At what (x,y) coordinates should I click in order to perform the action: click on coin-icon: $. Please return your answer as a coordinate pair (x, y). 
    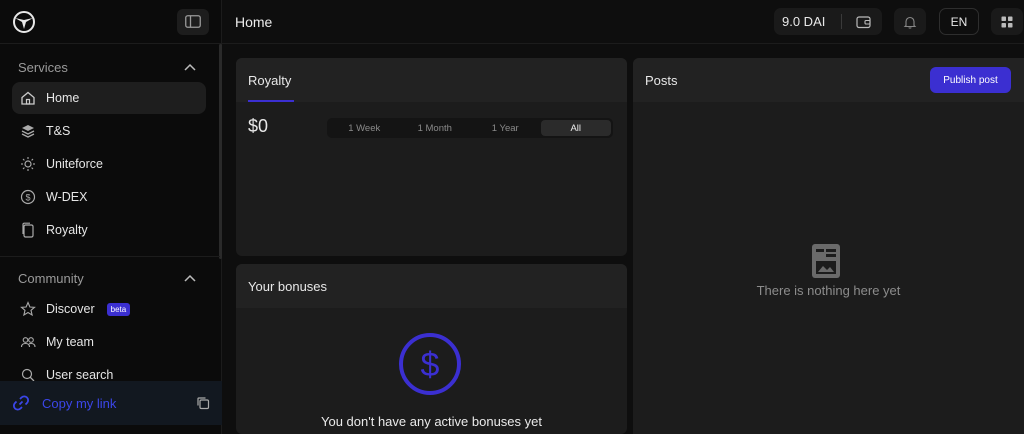
    Looking at the image, I should click on (28, 197).